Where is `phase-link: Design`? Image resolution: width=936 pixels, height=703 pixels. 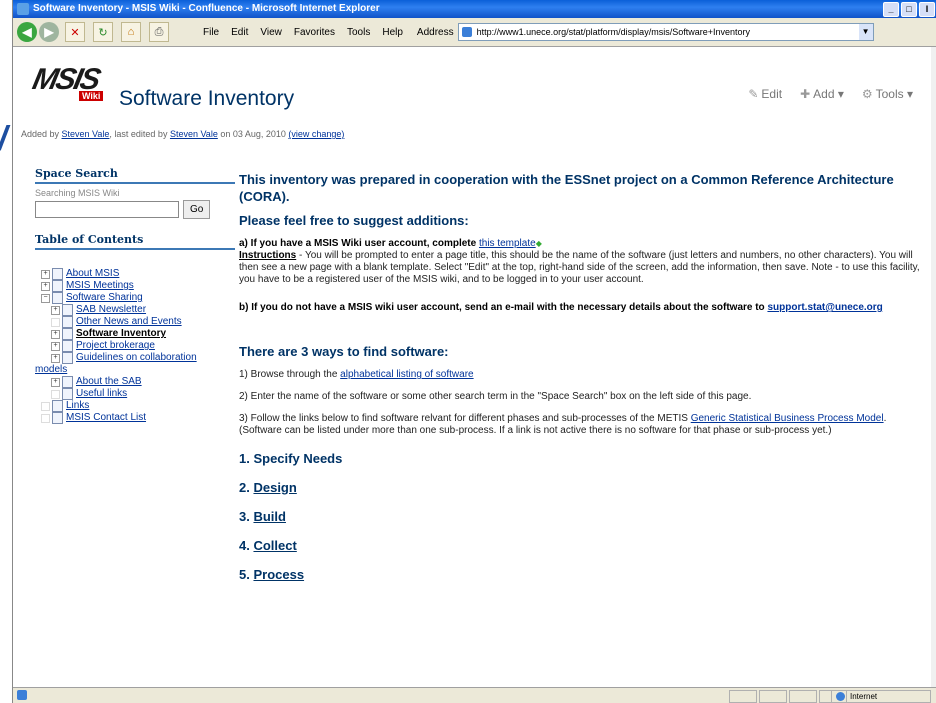
phase-link: Design is located at coordinates (274, 487).